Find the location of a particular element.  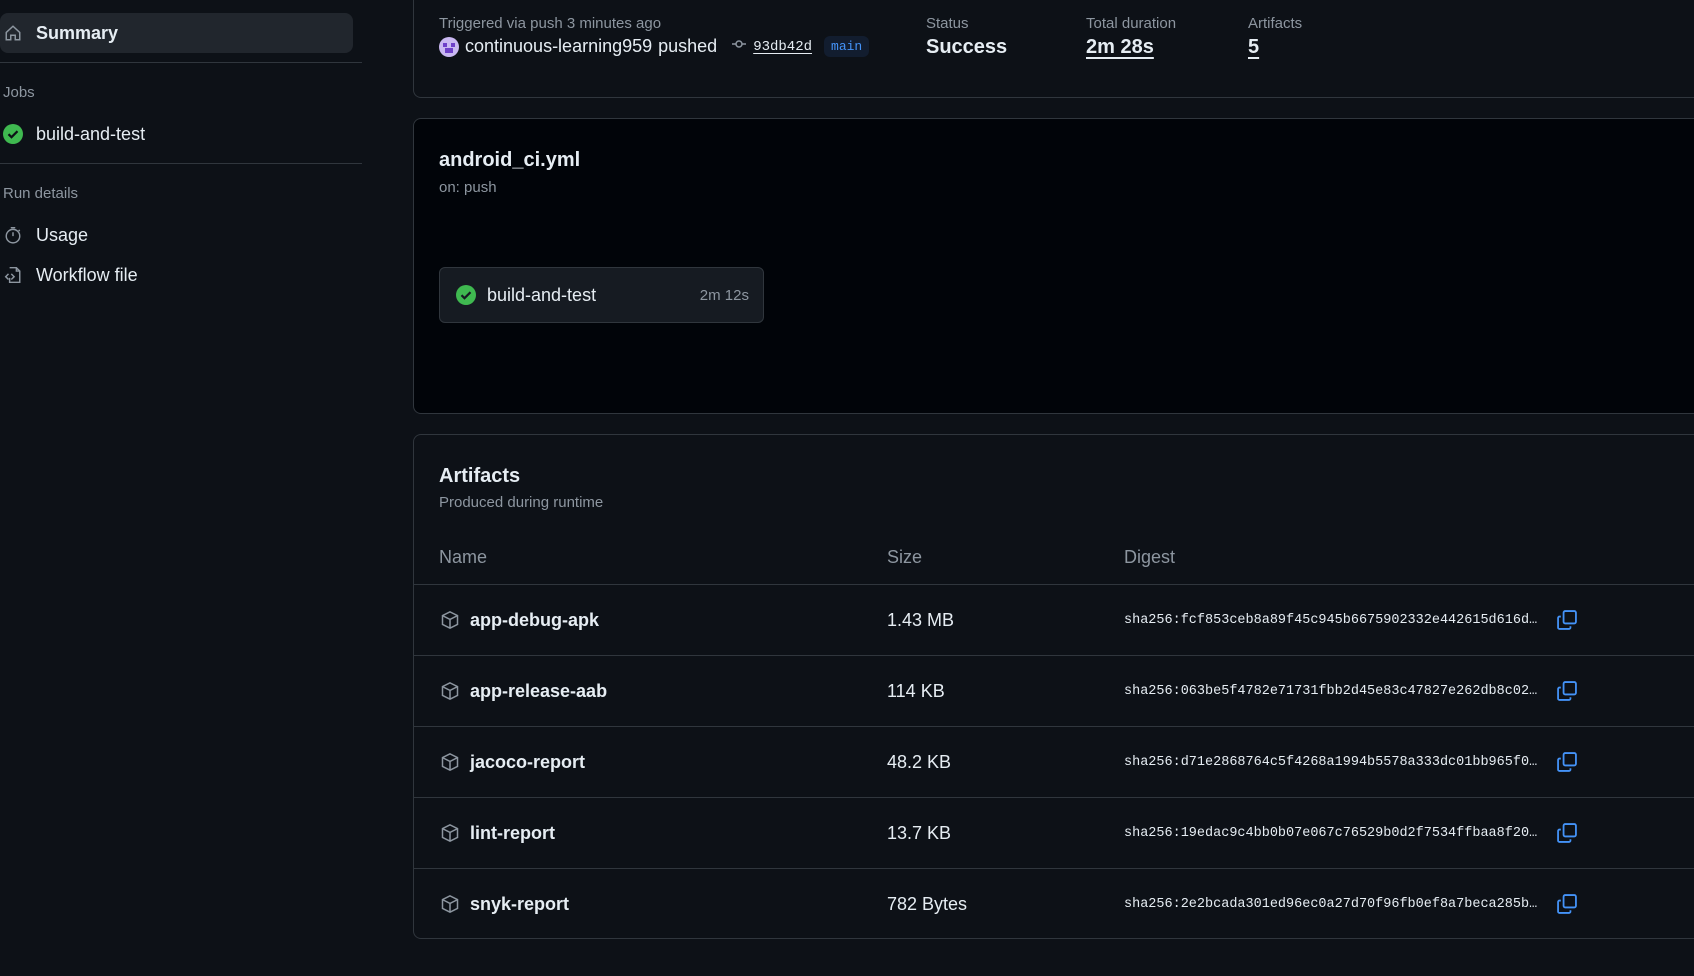

artifact-size: 13.7 KB is located at coordinates (919, 832).